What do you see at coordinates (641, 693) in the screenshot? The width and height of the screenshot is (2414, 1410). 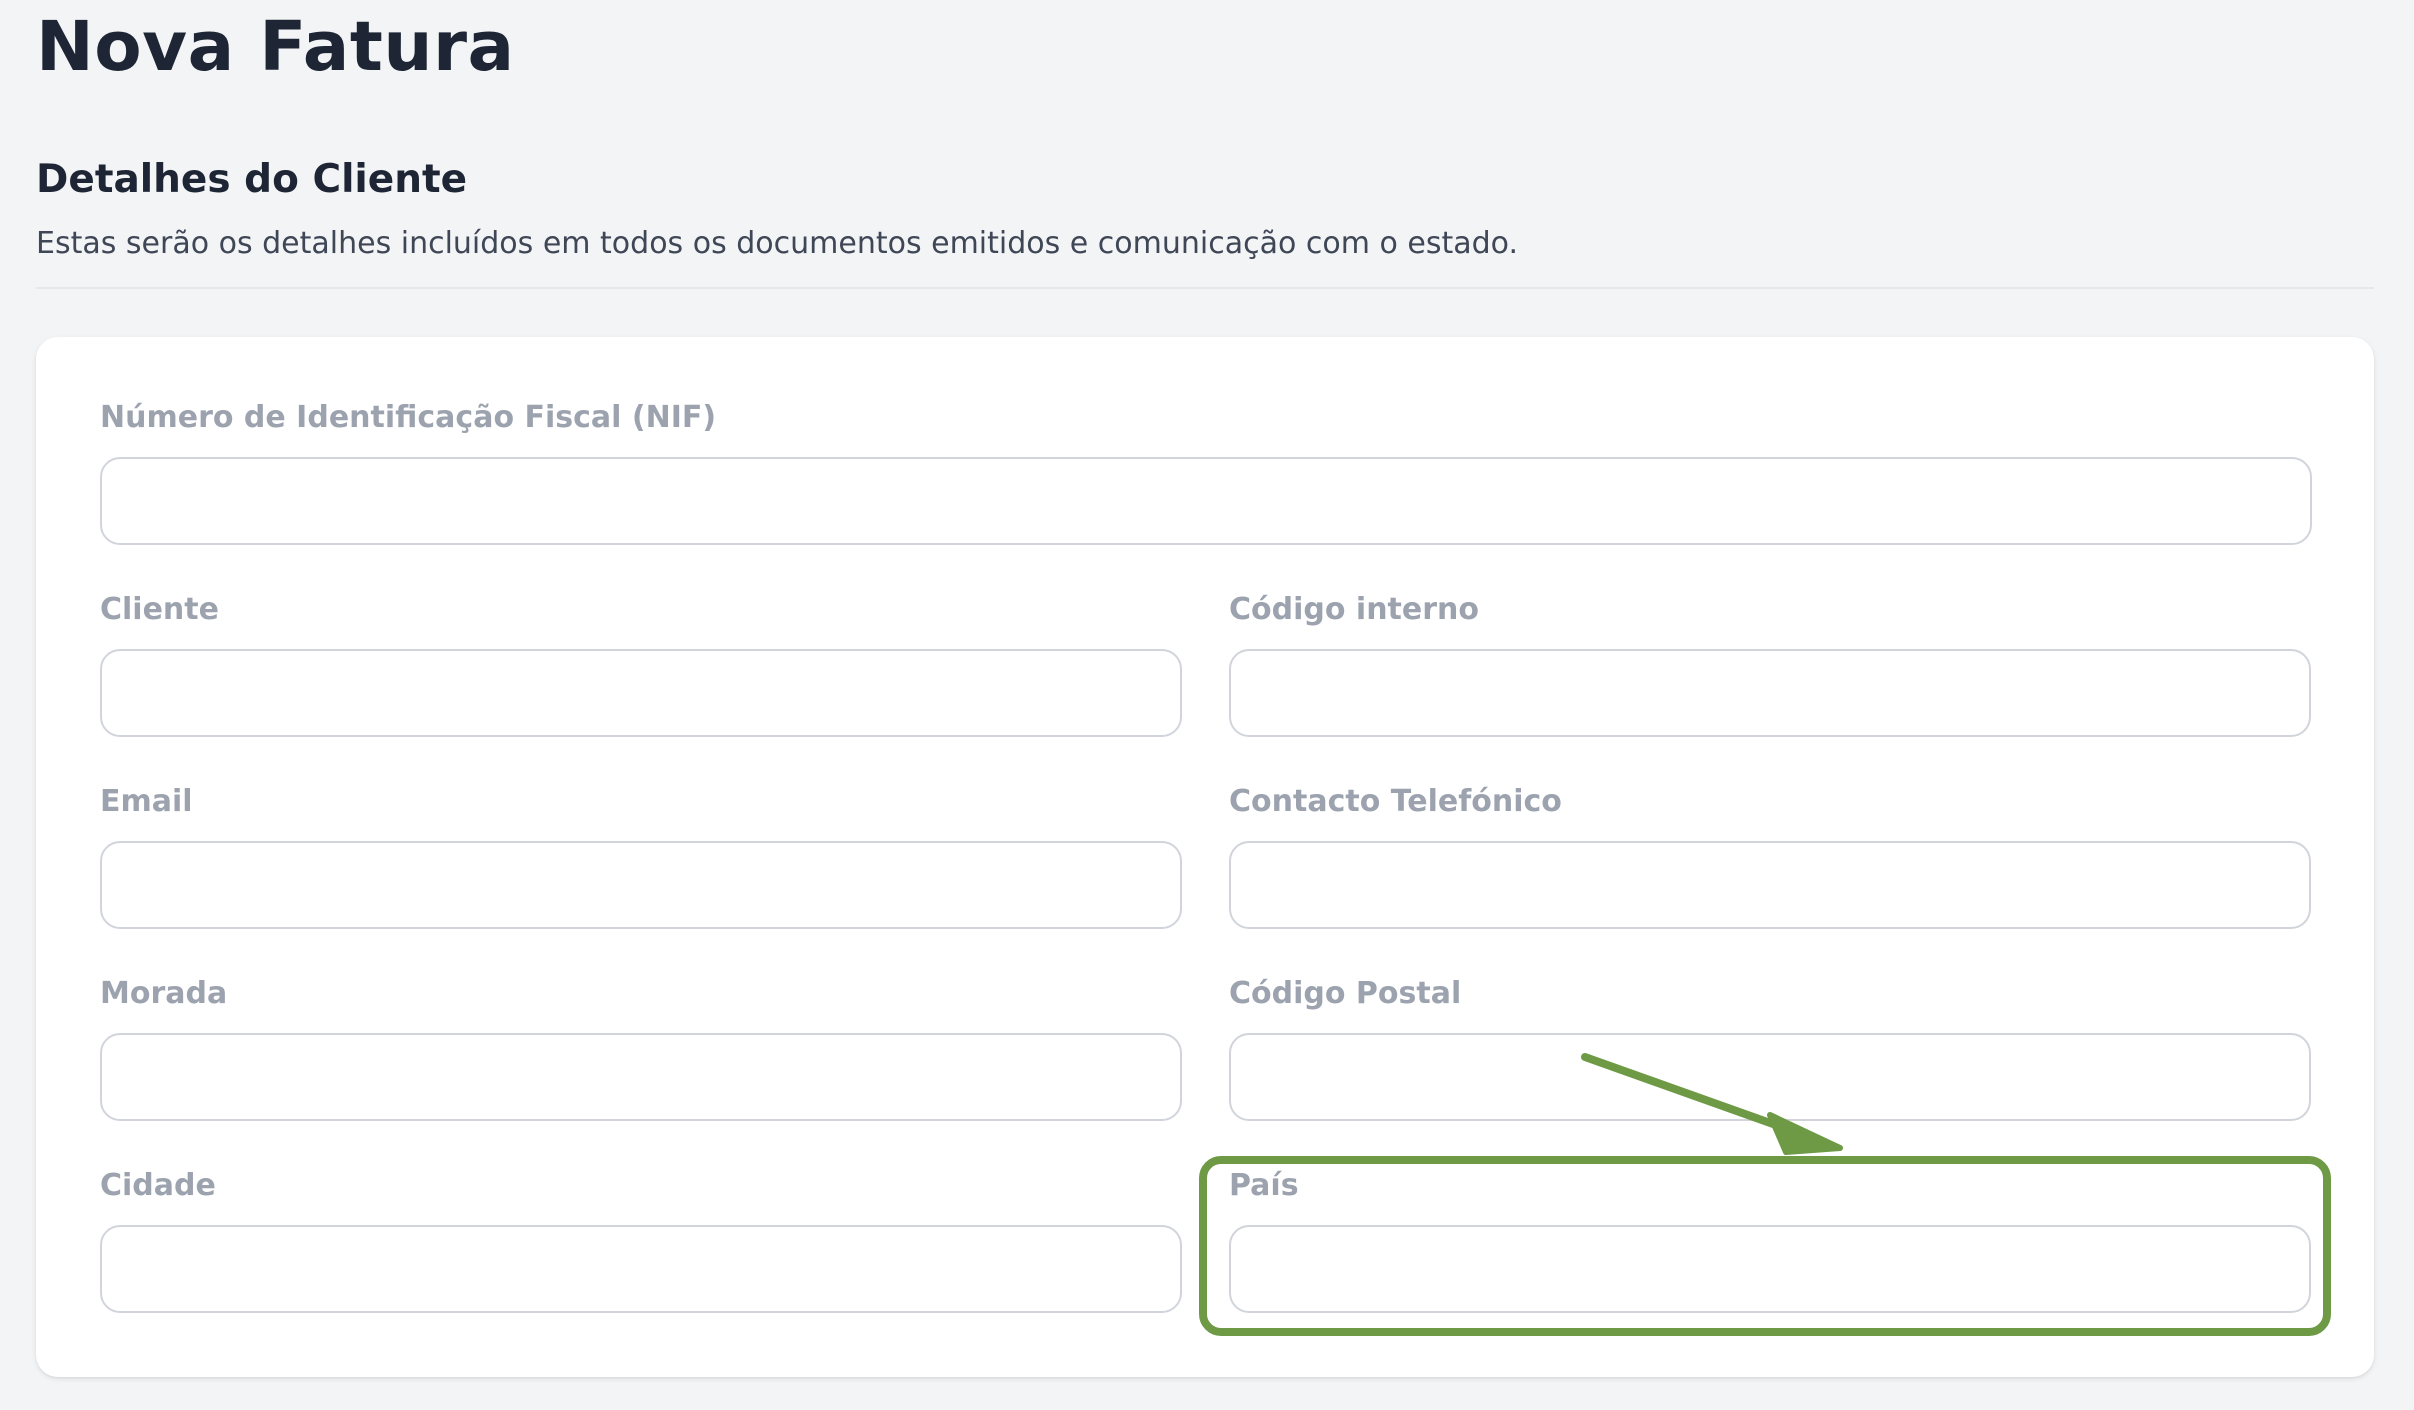 I see `cliente-input` at bounding box center [641, 693].